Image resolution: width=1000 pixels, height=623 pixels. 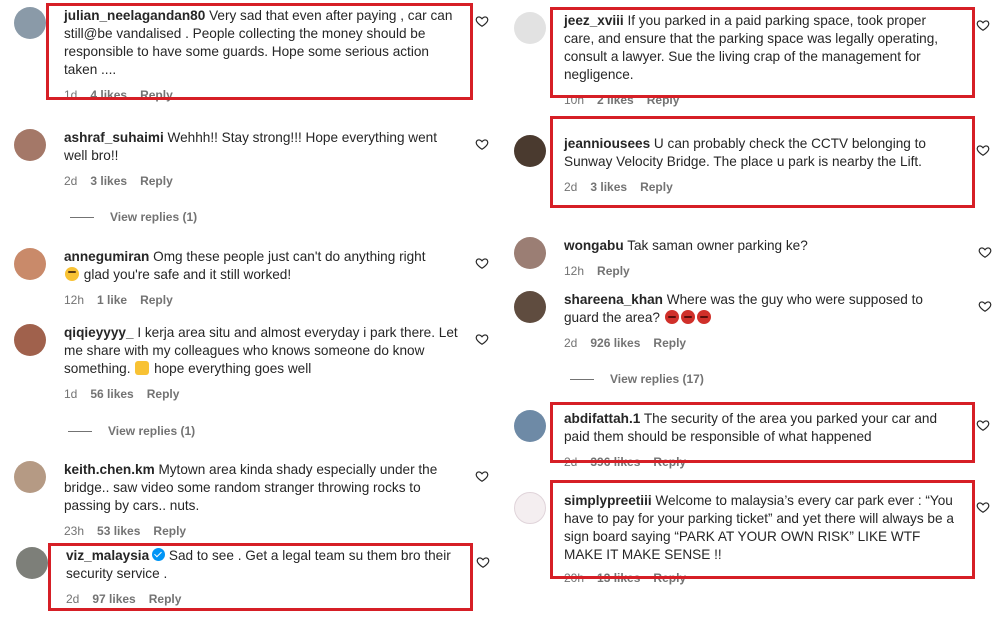 I want to click on username: annegumiran, so click(x=106, y=256).